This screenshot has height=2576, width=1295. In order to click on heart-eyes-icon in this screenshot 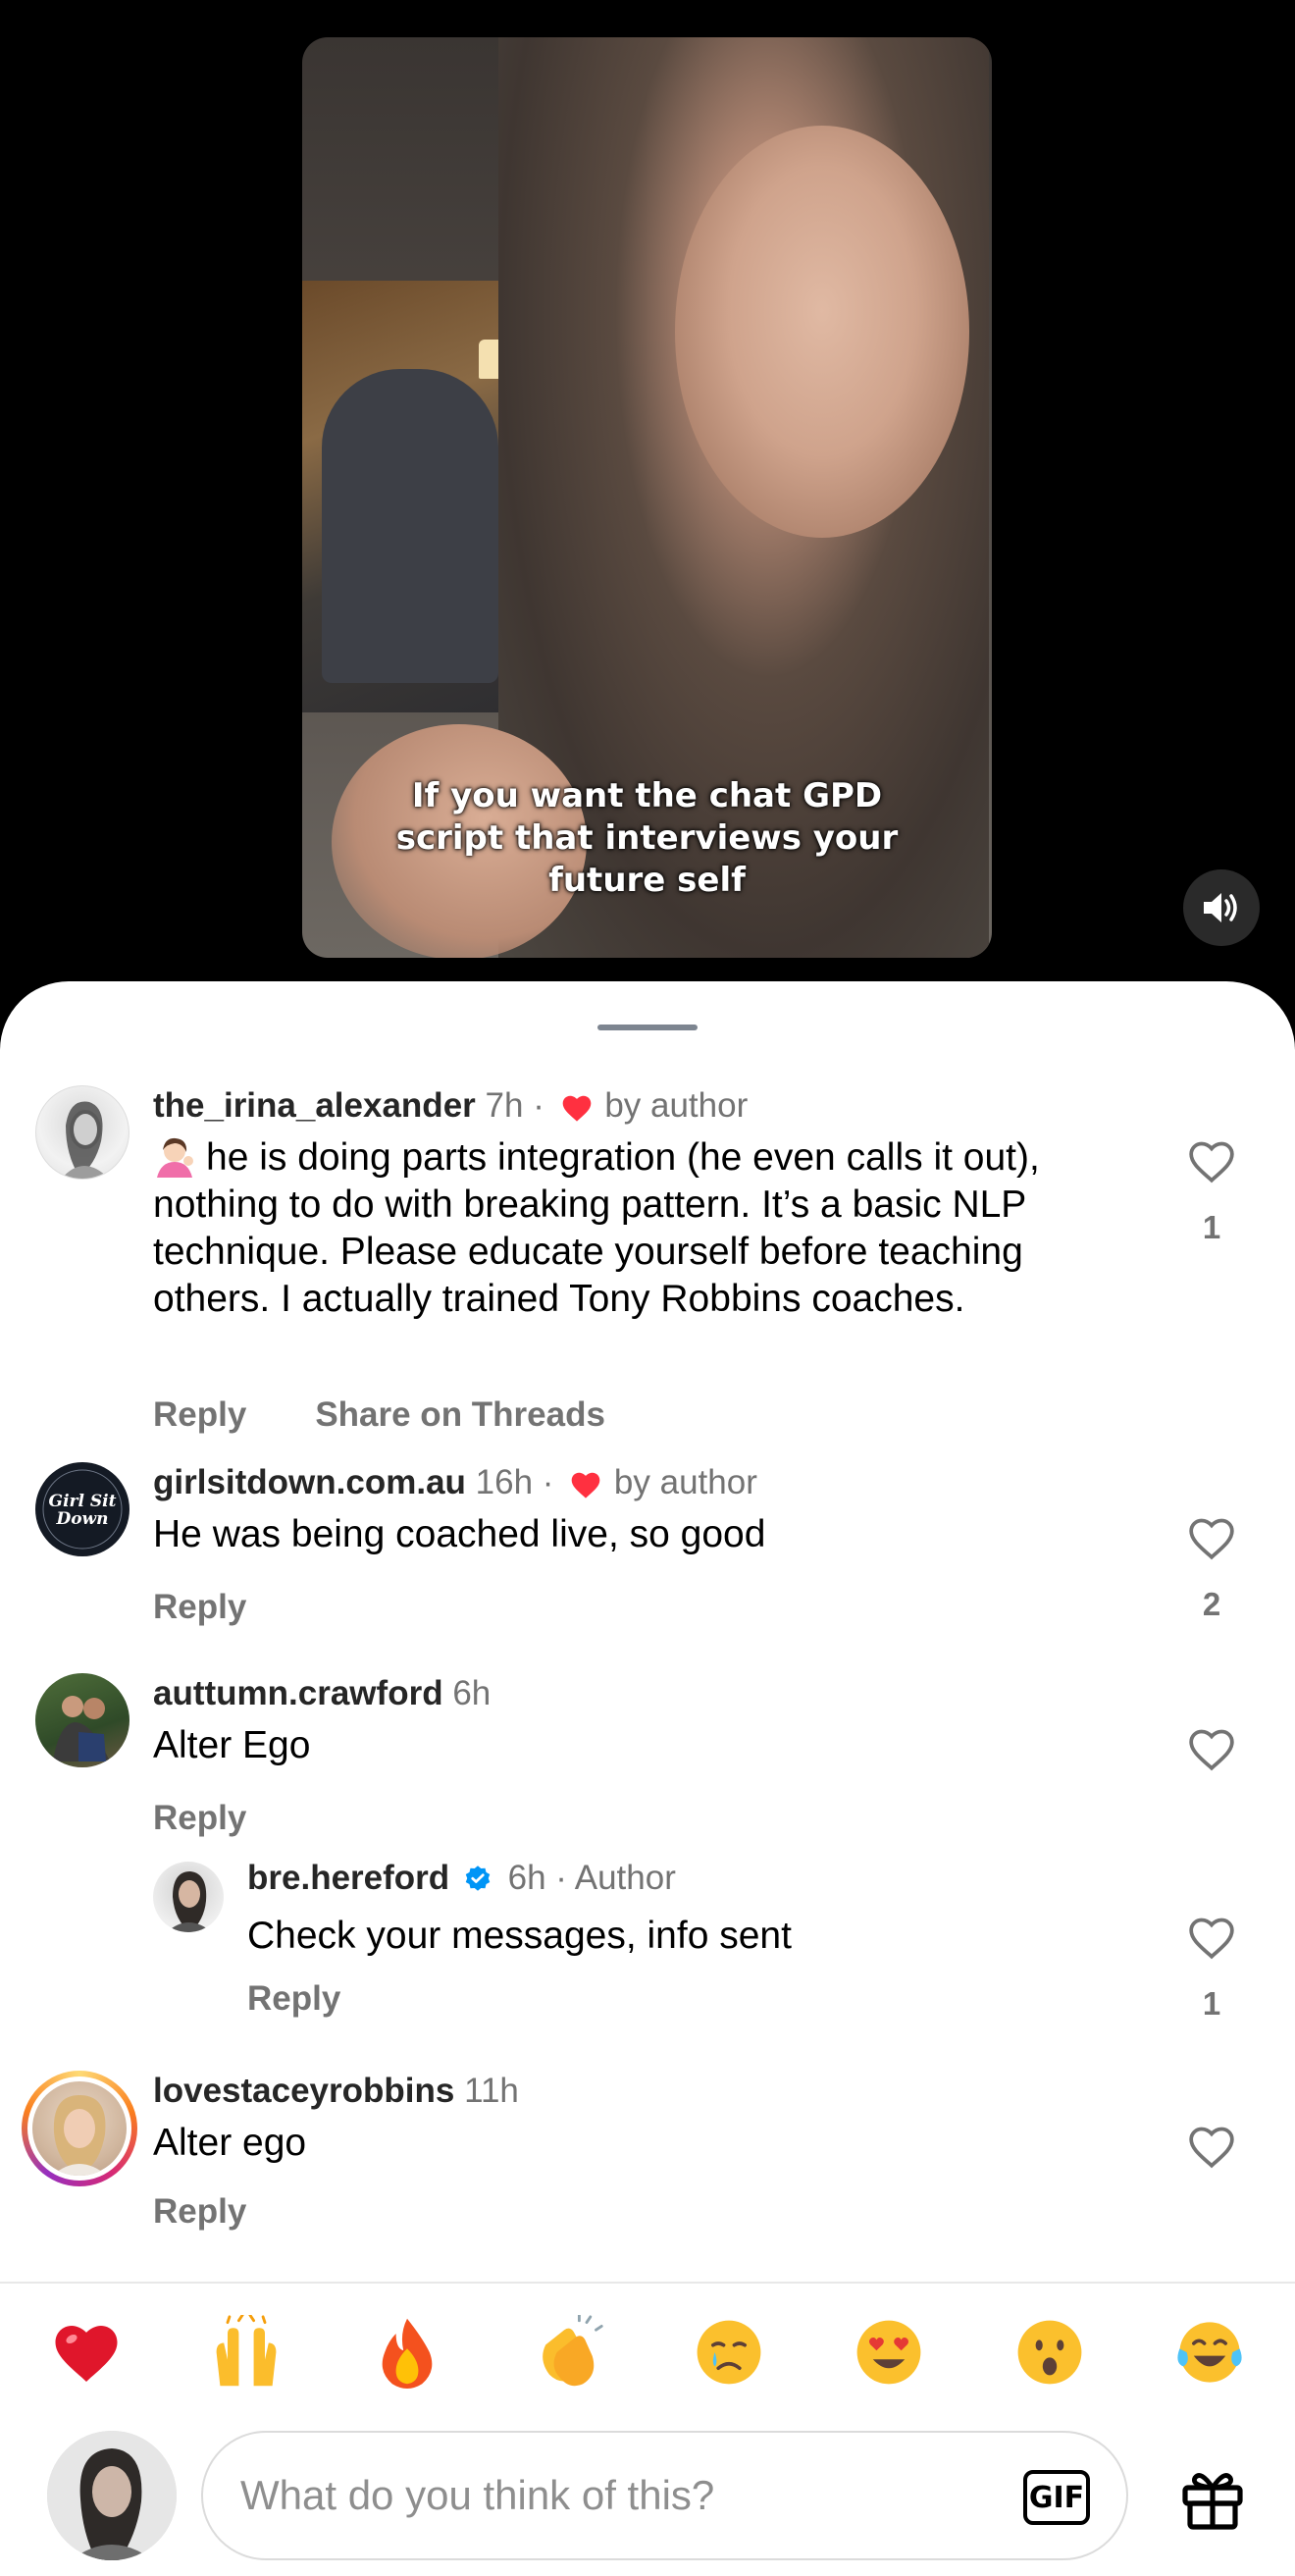, I will do `click(888, 2352)`.